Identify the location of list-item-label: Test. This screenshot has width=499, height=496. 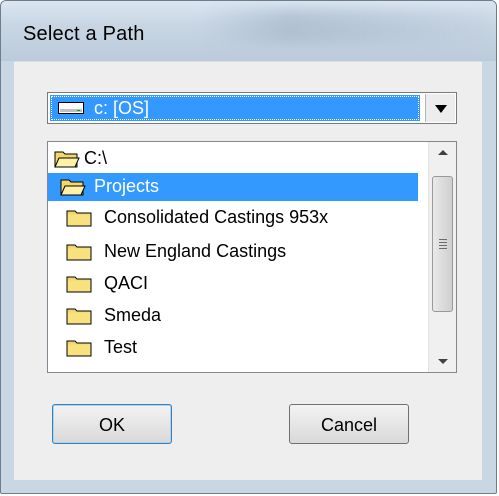
(121, 347).